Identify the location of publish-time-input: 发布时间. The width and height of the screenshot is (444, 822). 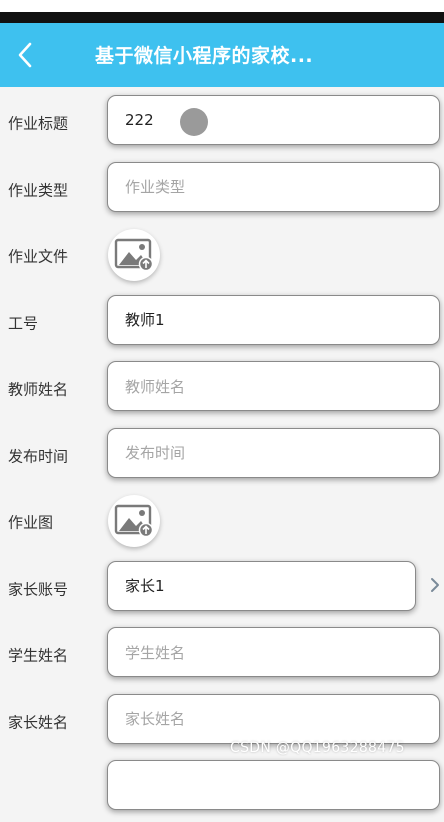
(273, 452).